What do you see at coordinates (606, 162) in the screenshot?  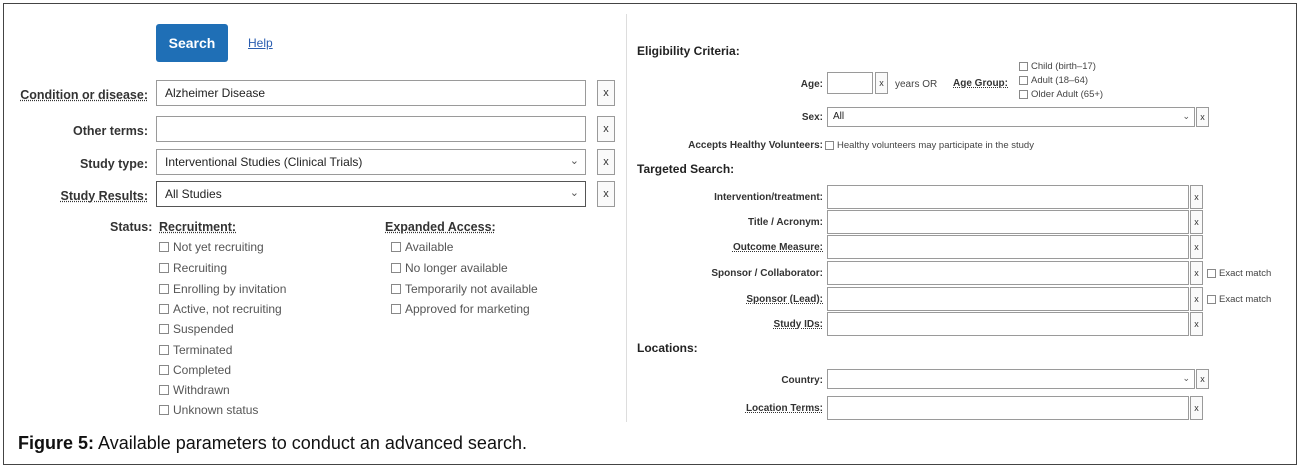 I see `study-type-clear-button: x` at bounding box center [606, 162].